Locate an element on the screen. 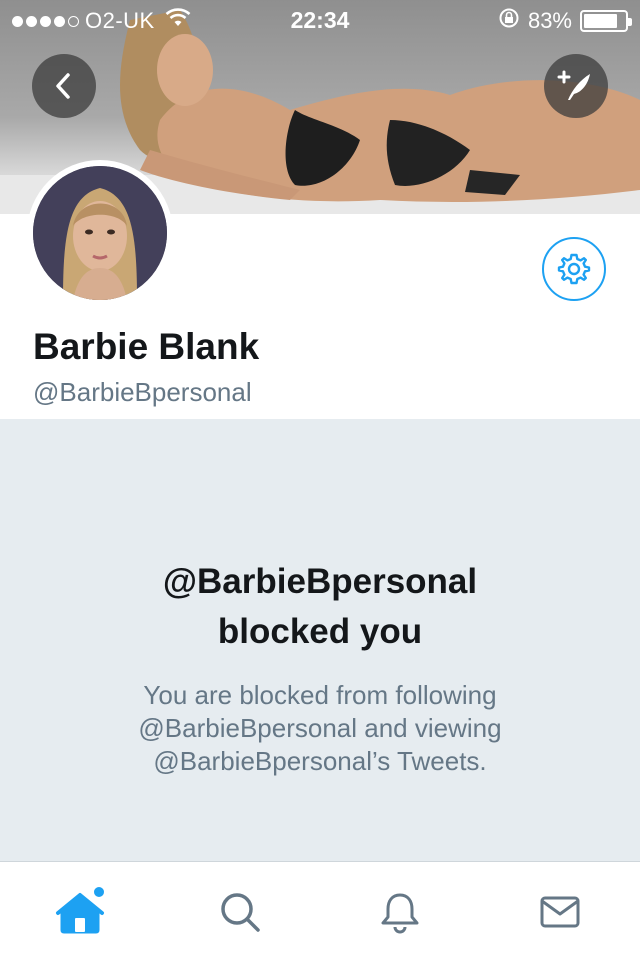  compose-tweet-icon is located at coordinates (573, 85).